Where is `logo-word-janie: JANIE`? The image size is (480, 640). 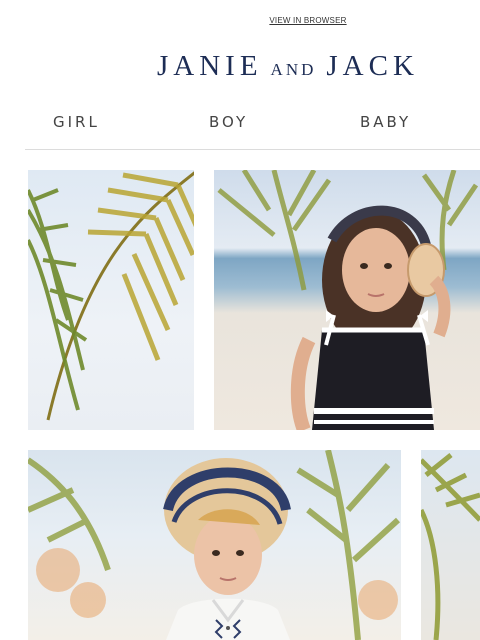 logo-word-janie: JANIE is located at coordinates (210, 66).